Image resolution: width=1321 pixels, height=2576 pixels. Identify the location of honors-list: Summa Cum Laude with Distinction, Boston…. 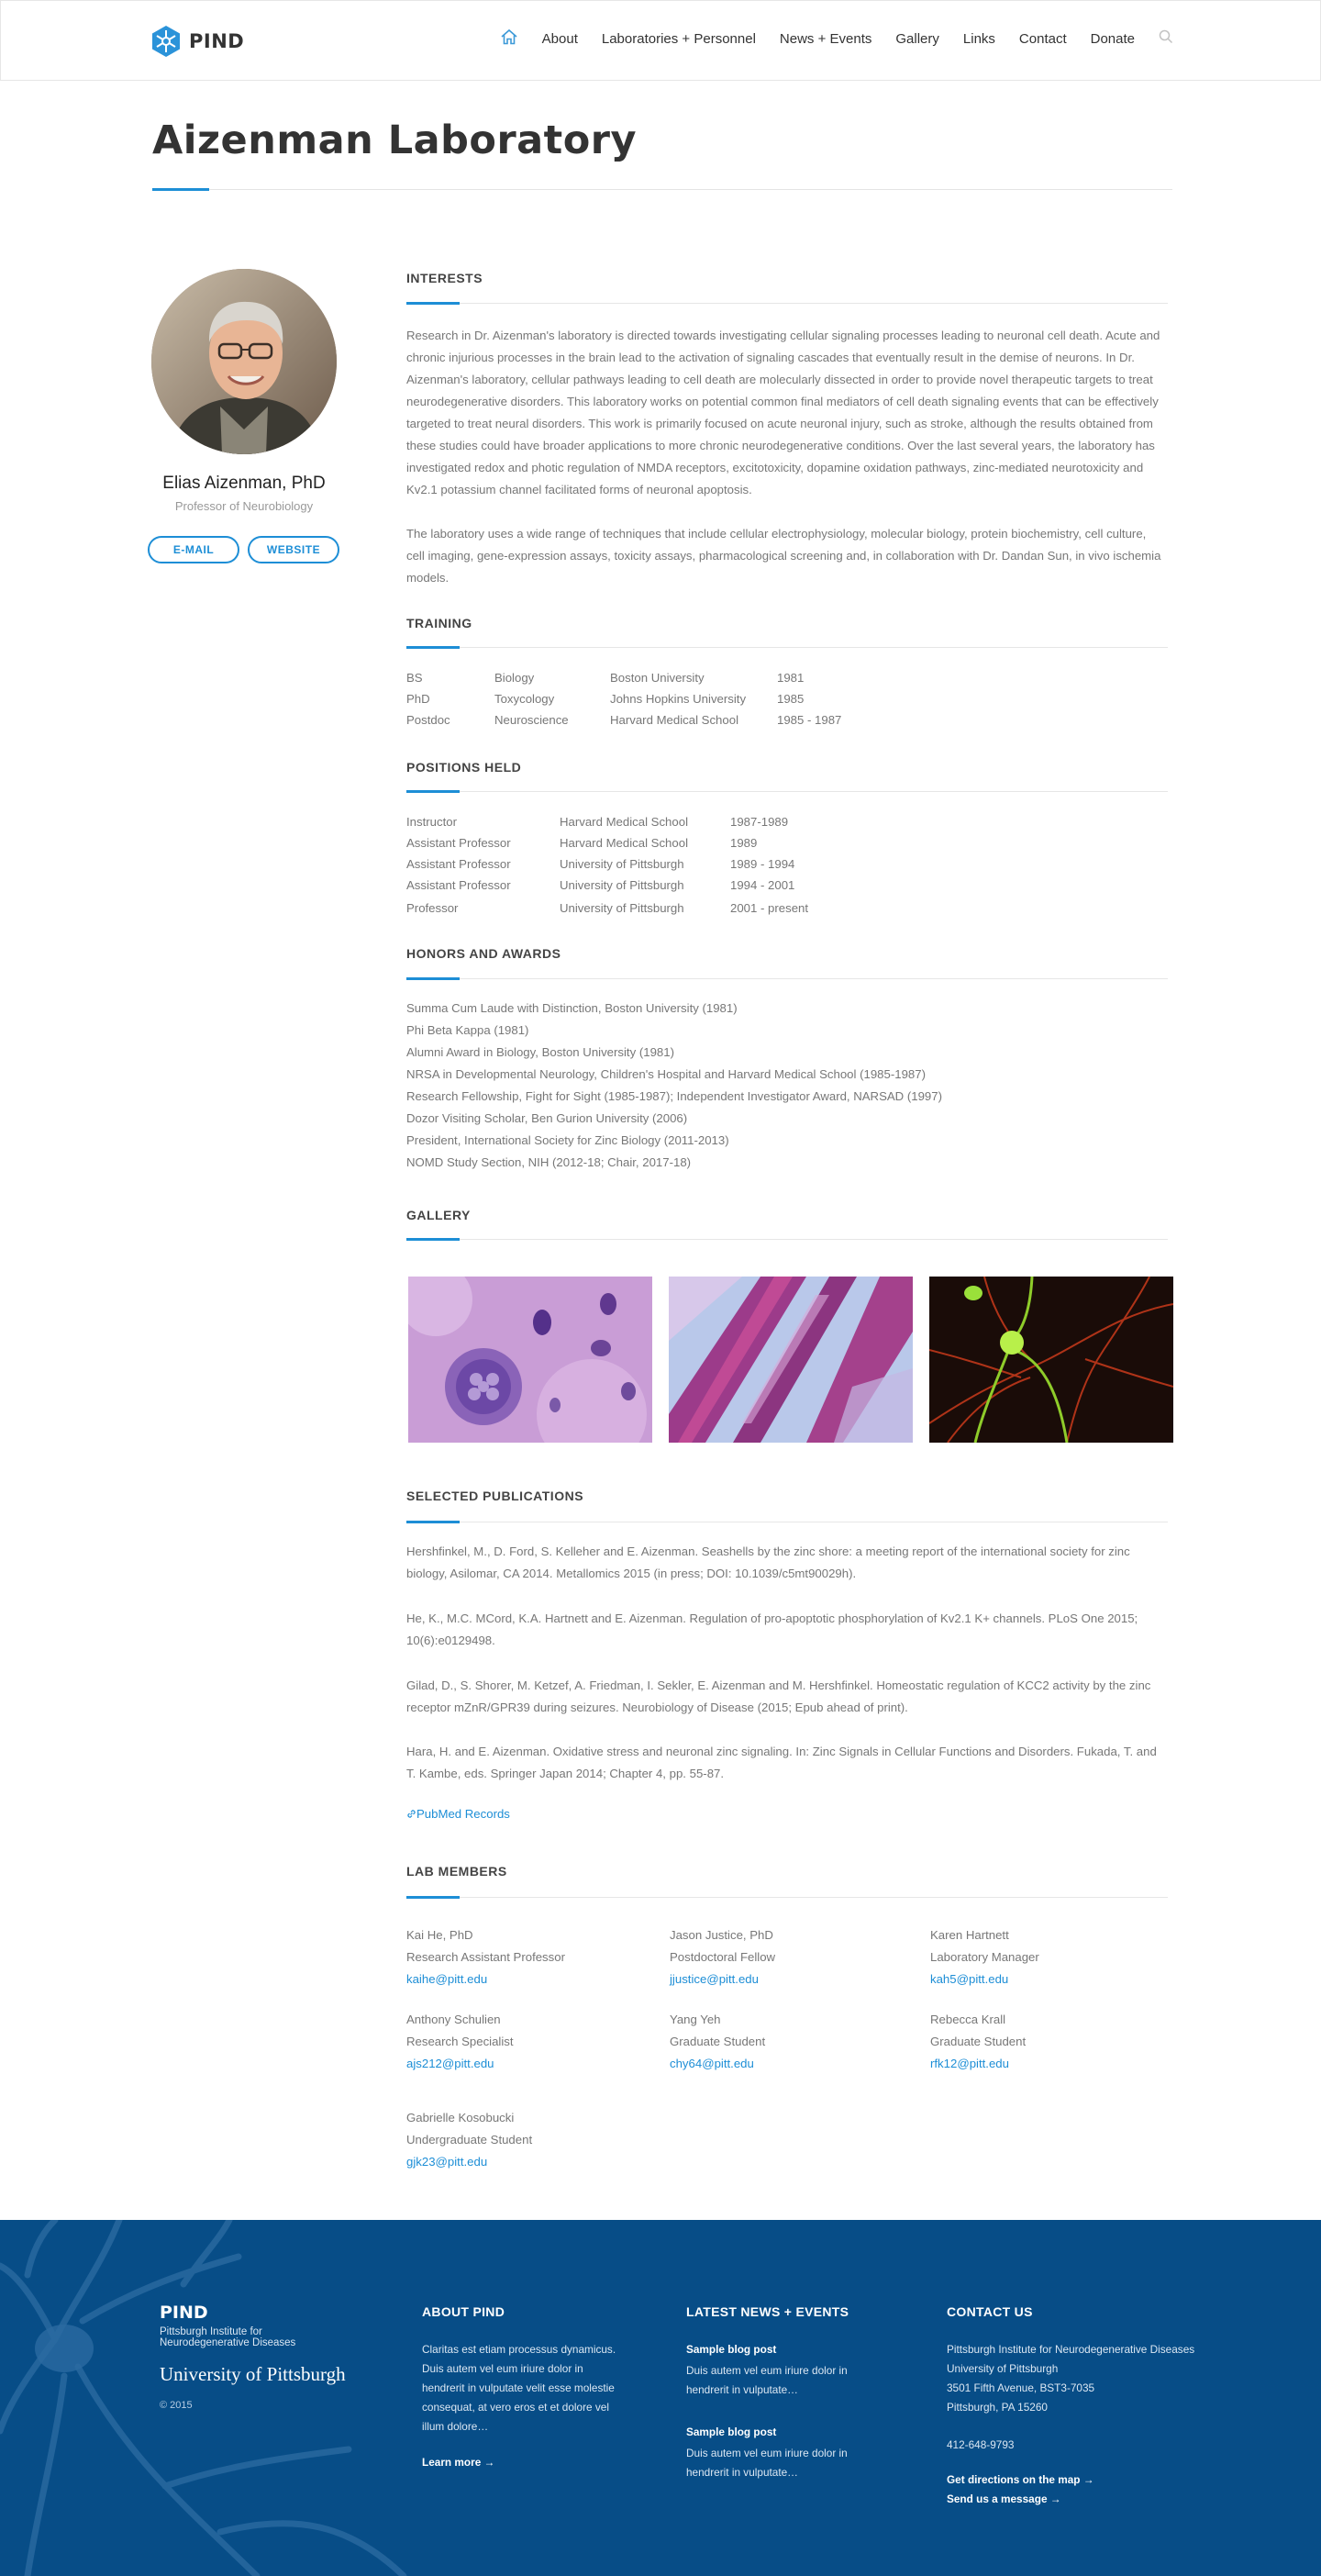
(674, 1086).